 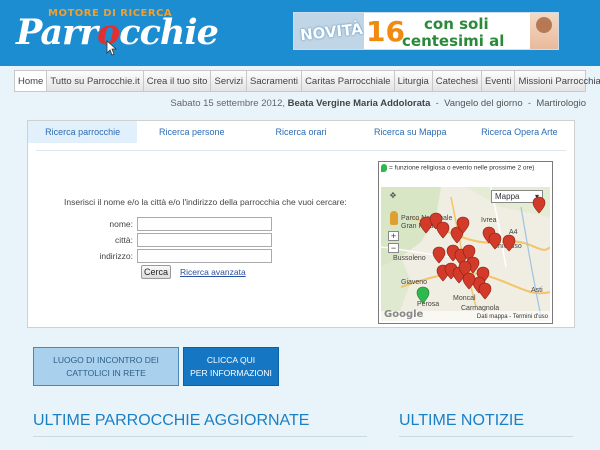 I want to click on nav-item-catechesi: Catechesi, so click(x=458, y=81).